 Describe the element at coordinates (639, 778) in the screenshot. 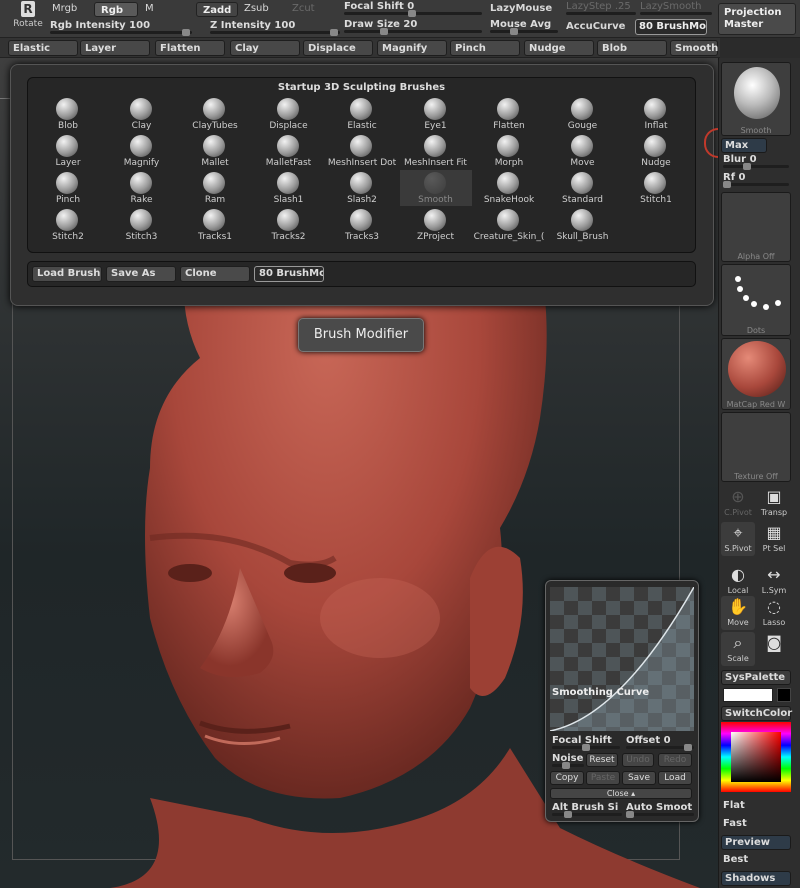

I see `curve-save-button: Save` at that location.